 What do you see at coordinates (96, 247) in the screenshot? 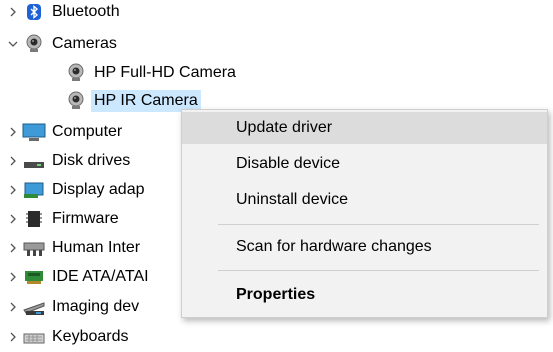
I see `tree-item-label: Human Inter` at bounding box center [96, 247].